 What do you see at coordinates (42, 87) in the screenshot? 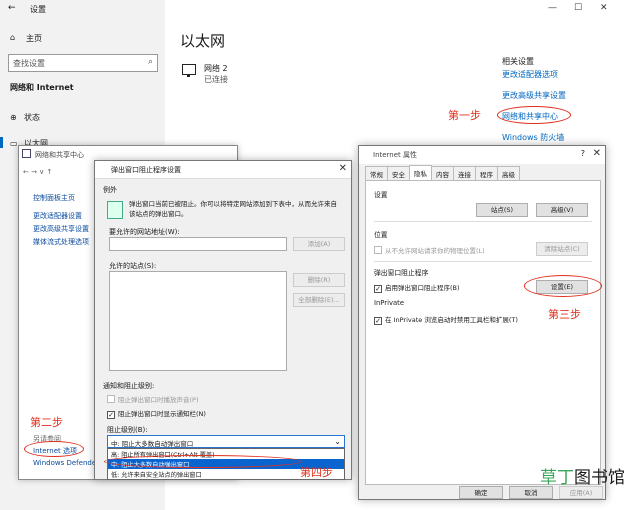
I see `nav-group-title: 网络和 Internet` at bounding box center [42, 87].